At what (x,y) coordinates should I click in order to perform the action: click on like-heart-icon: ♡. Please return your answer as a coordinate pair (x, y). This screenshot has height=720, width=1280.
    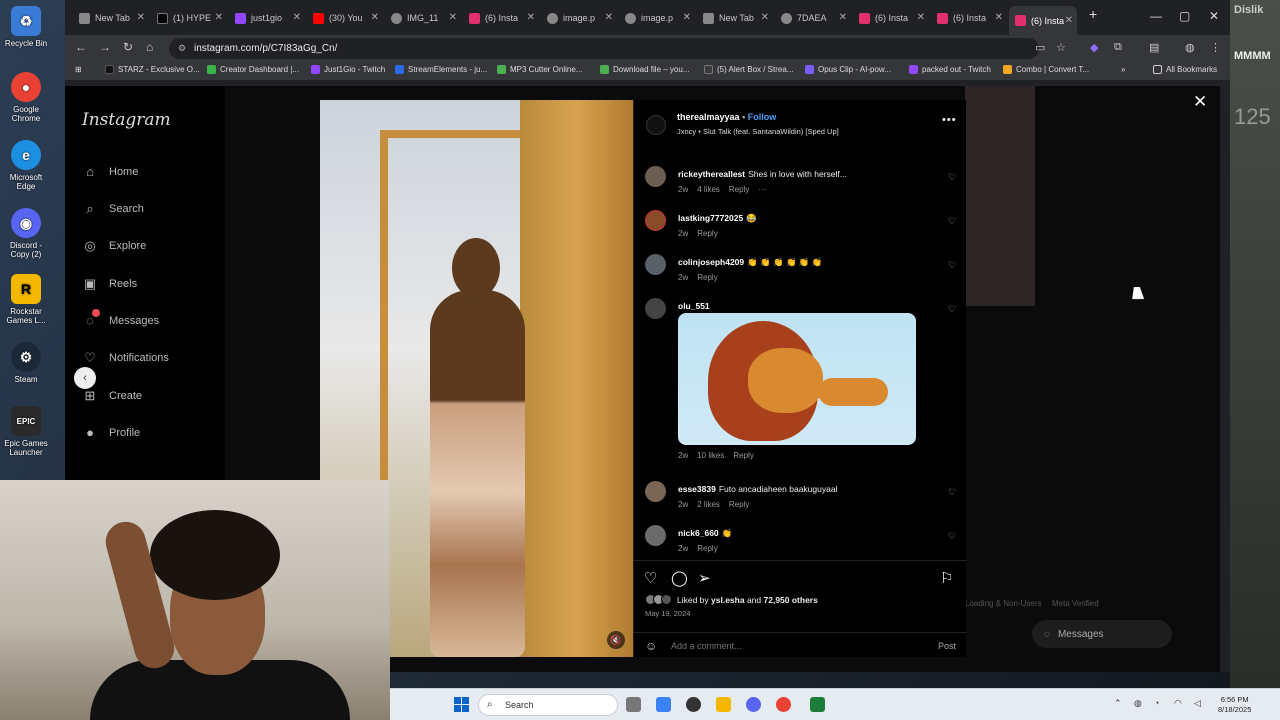
    Looking at the image, I should click on (650, 578).